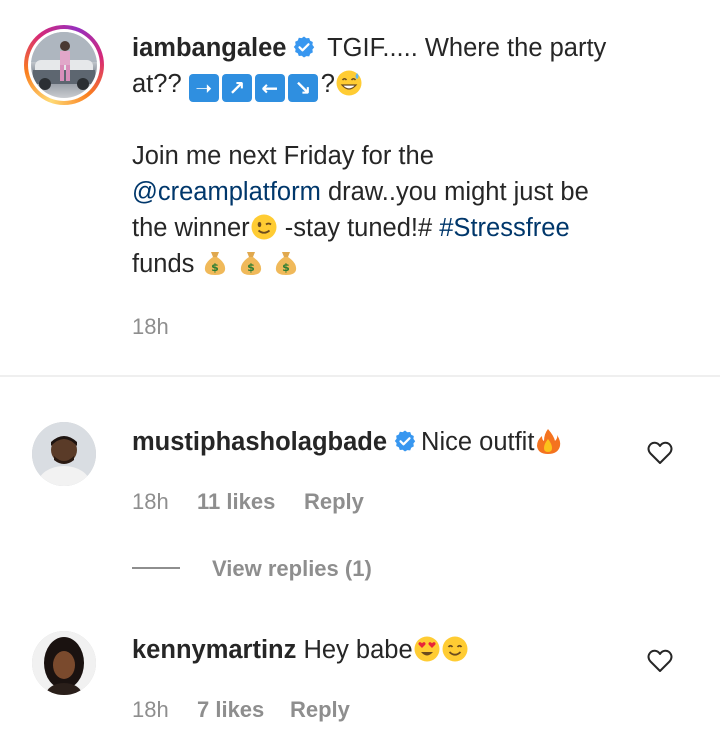  I want to click on comment-text: Nice outfit, so click(478, 442).